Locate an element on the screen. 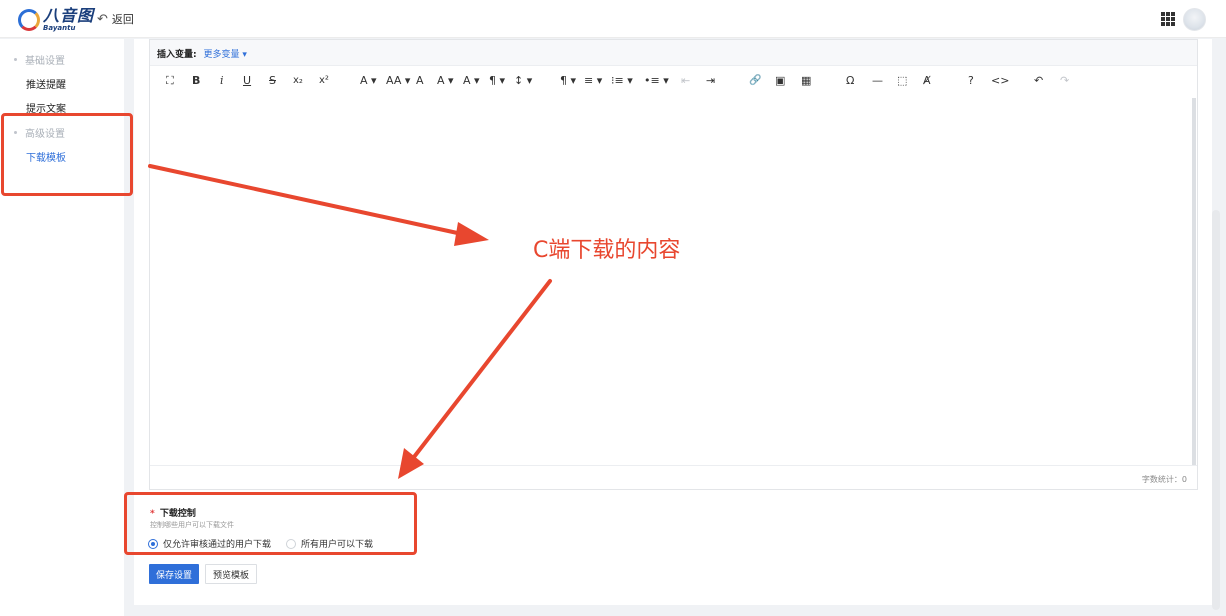 The height and width of the screenshot is (616, 1226). paragraph-format-dropdown: ¶ ▾ is located at coordinates (568, 81).